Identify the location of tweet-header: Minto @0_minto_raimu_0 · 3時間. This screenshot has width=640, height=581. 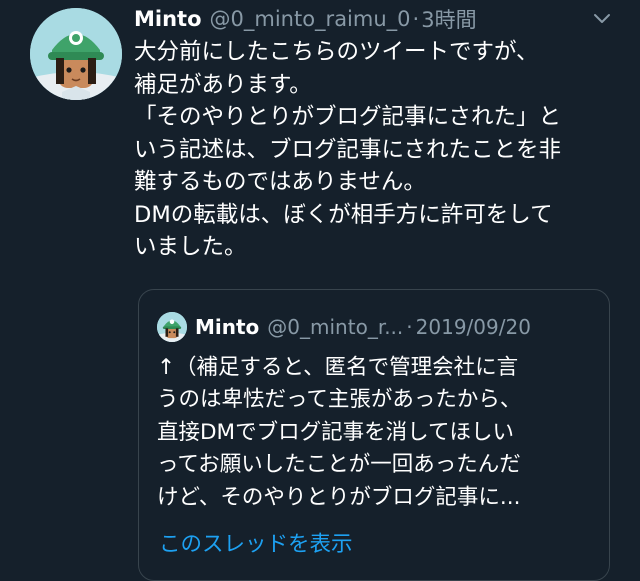
(305, 19).